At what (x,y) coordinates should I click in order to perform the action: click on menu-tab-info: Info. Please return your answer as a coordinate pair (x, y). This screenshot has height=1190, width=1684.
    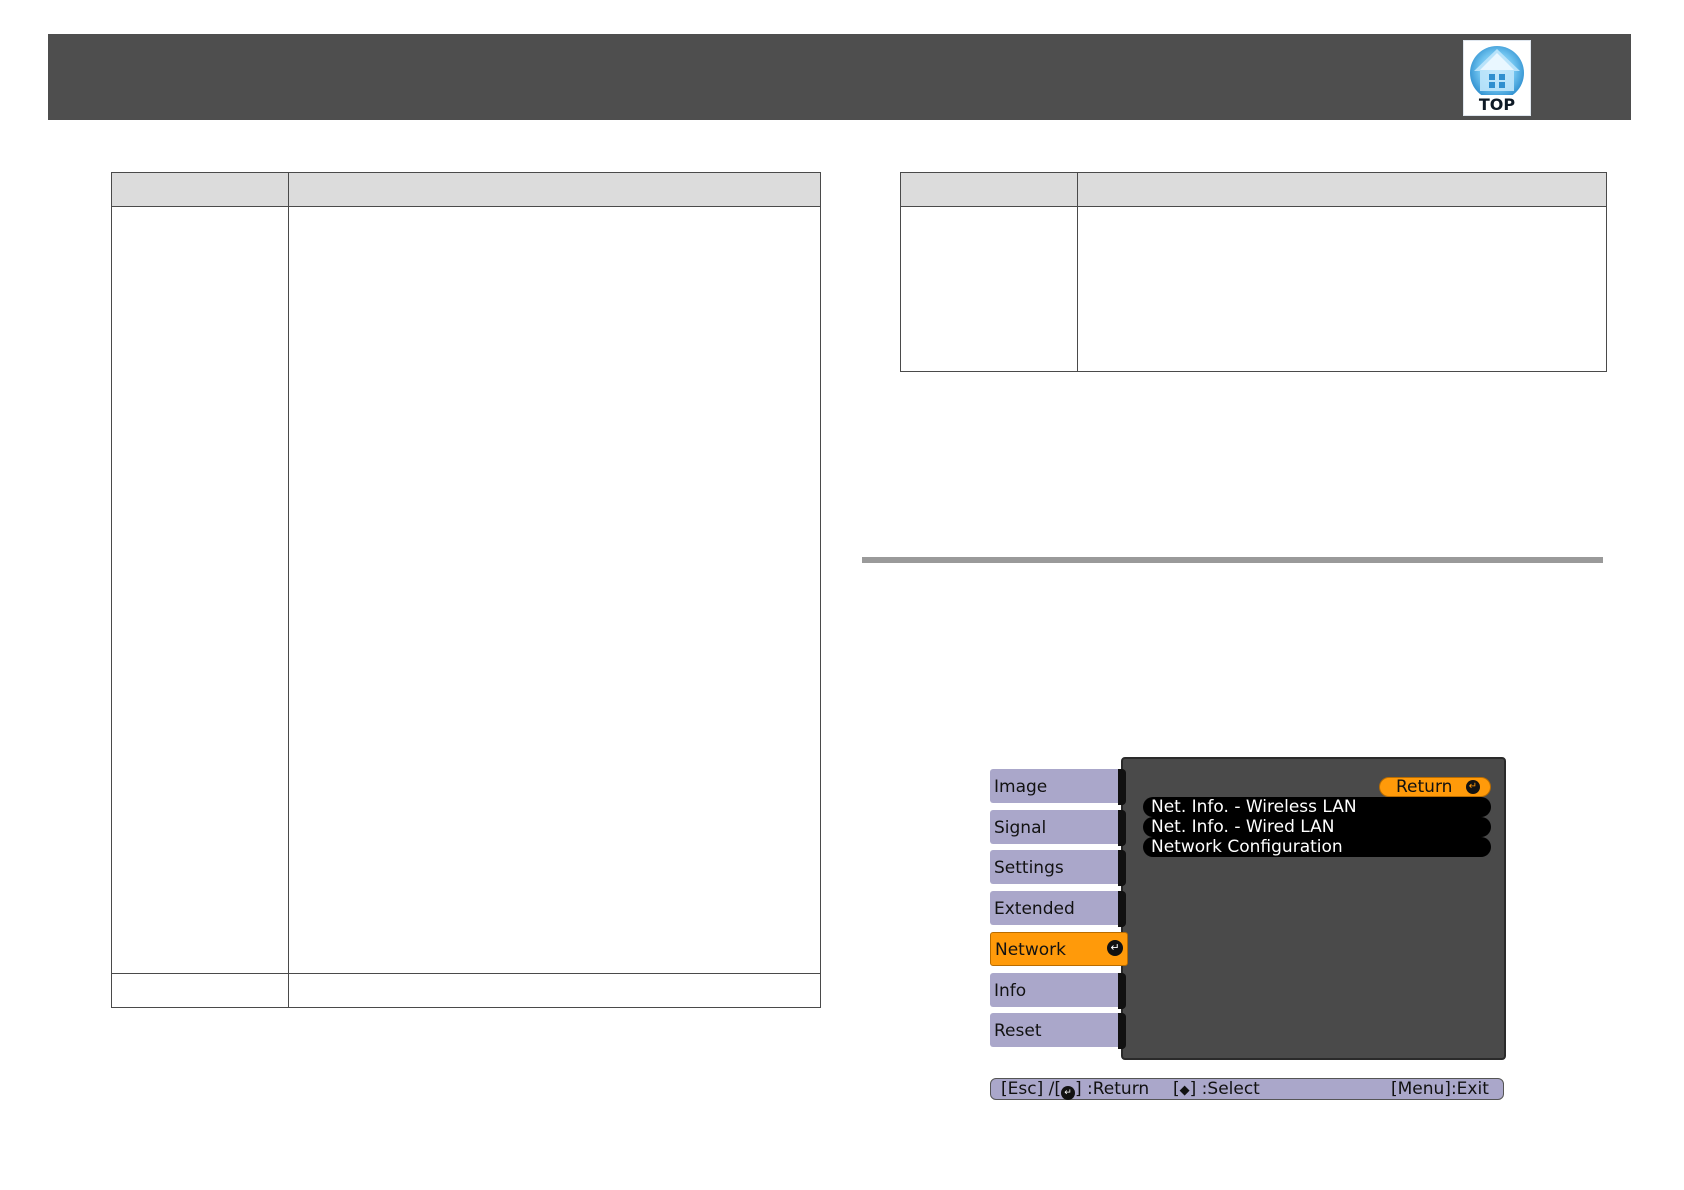
    Looking at the image, I should click on (1054, 990).